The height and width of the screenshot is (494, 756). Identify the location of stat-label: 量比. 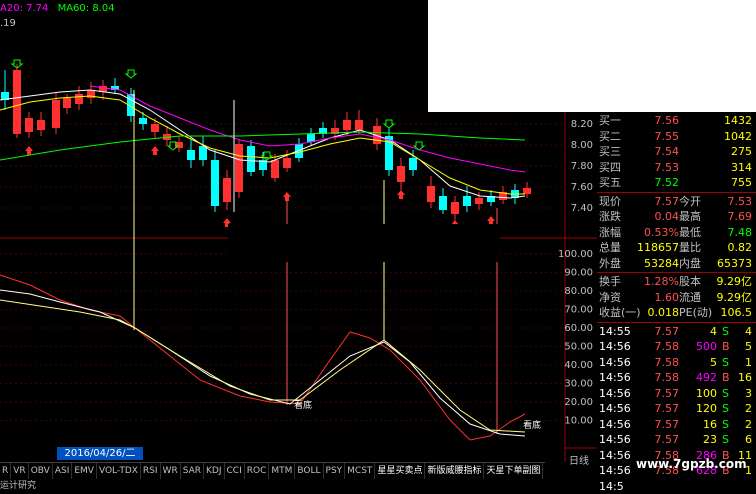
(690, 248).